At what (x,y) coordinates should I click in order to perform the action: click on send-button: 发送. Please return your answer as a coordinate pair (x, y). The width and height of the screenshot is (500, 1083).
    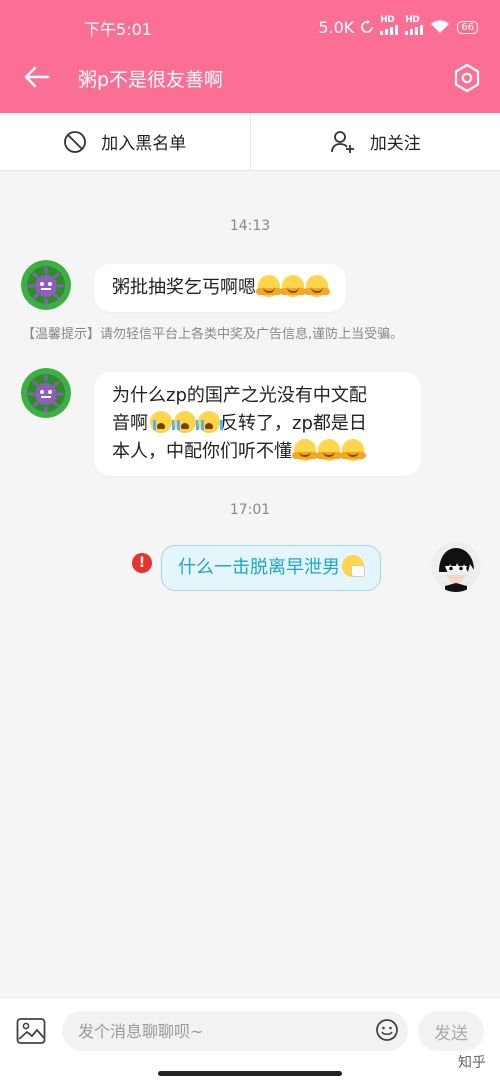
    Looking at the image, I should click on (451, 1031).